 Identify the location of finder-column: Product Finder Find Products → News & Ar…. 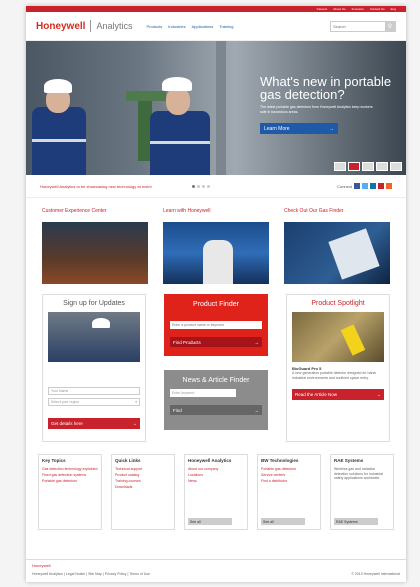
(216, 368).